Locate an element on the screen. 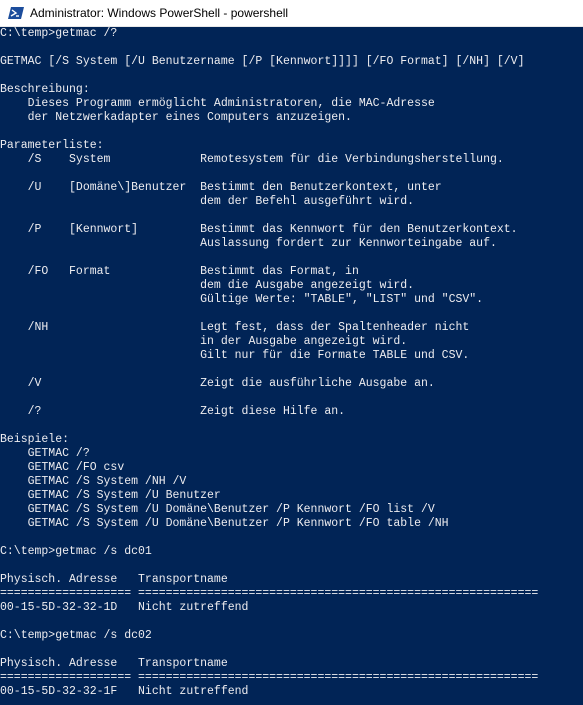 The height and width of the screenshot is (705, 583). console-line: /V Zeigt die ausführliche Ausgabe an. is located at coordinates (217, 383).